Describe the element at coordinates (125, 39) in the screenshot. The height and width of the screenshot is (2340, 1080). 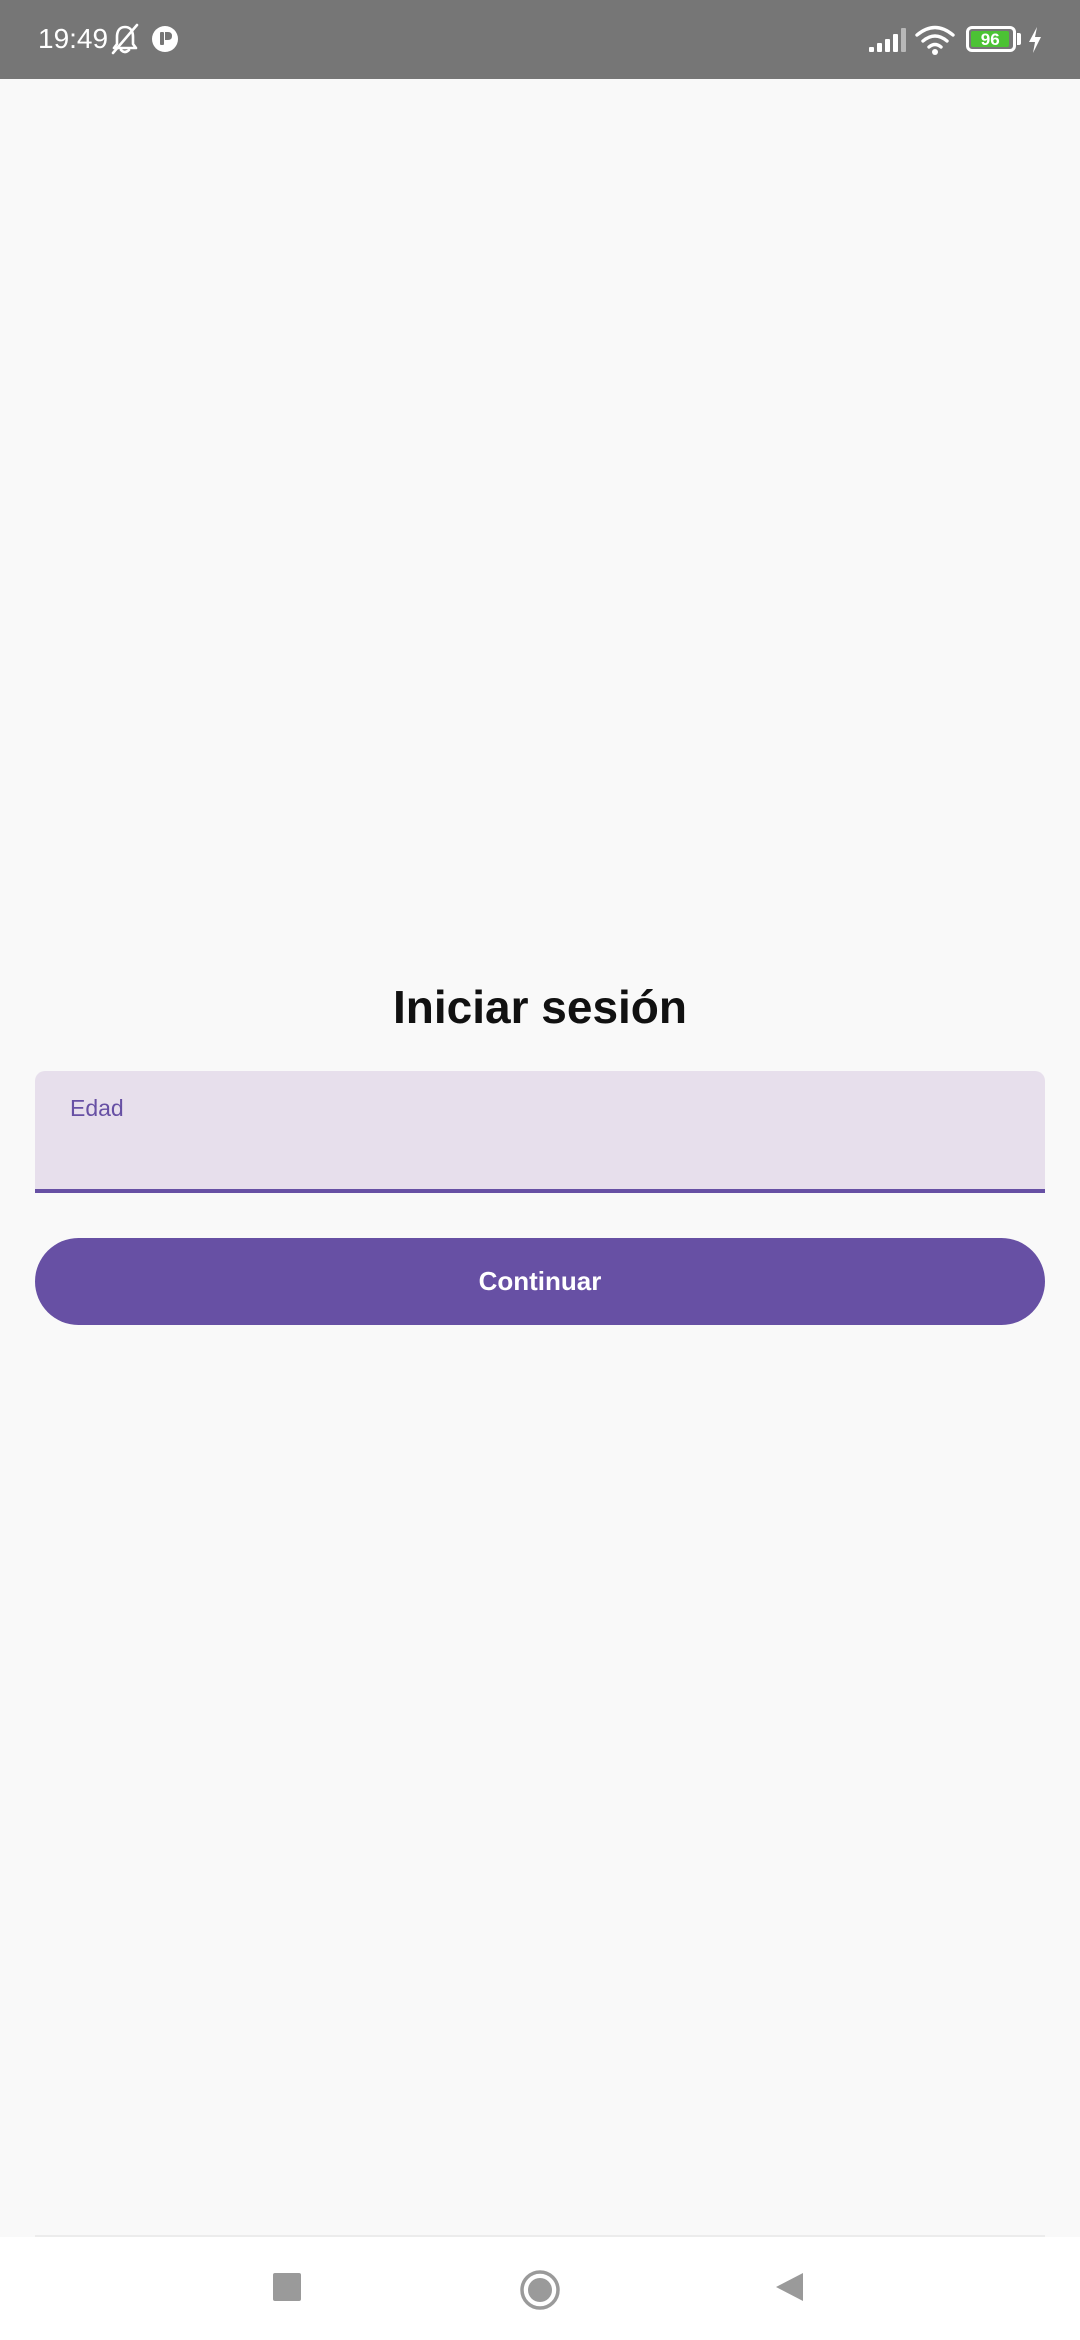
I see `bell-off-icon` at that location.